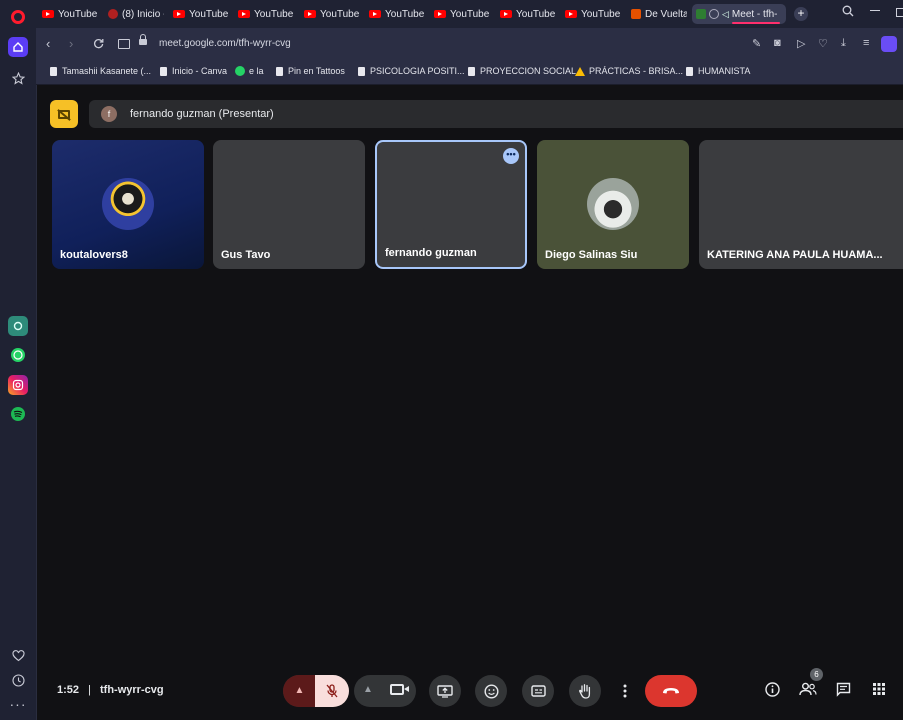 This screenshot has height=720, width=903. Describe the element at coordinates (48, 43) in the screenshot. I see `back-icon: ‹` at that location.